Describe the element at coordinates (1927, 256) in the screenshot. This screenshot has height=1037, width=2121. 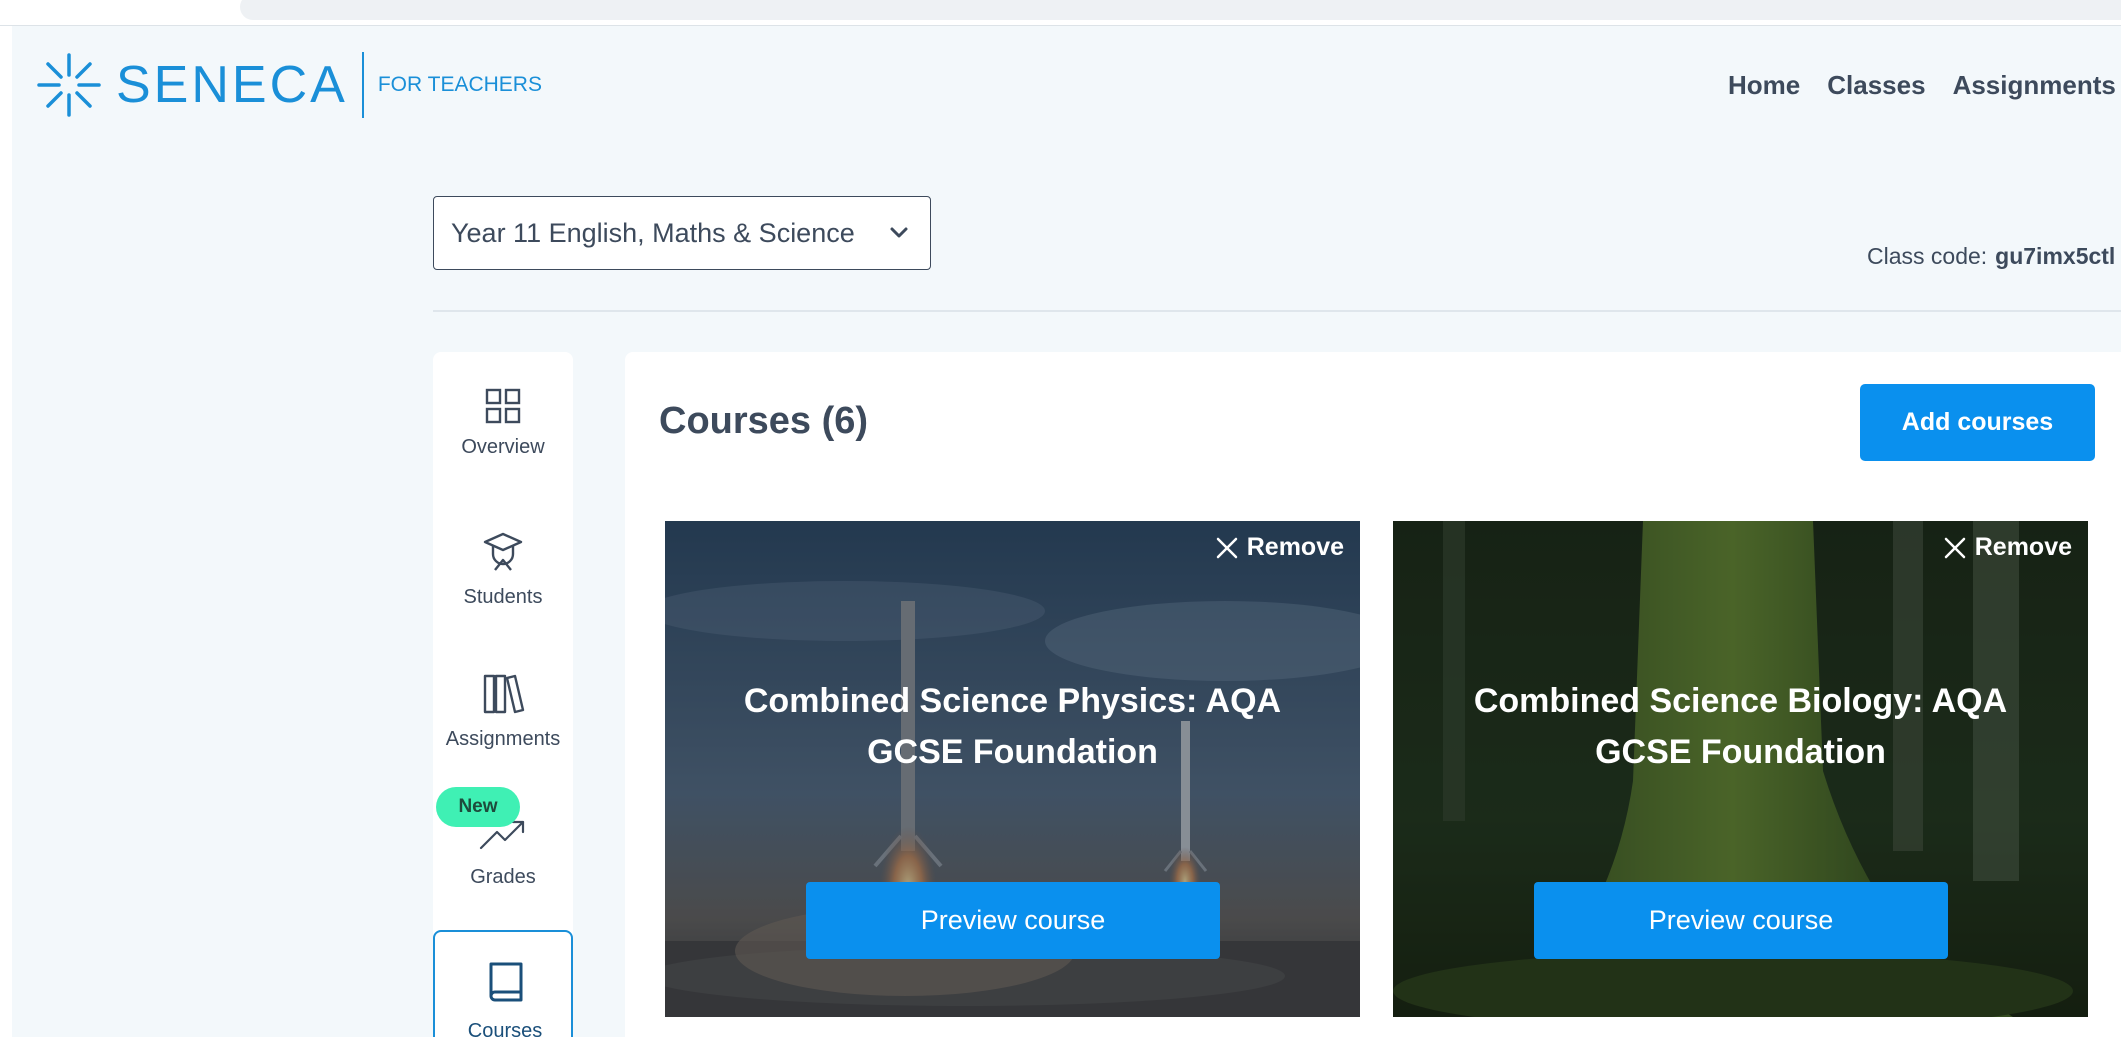
I see `class-code-label: Class code:` at that location.